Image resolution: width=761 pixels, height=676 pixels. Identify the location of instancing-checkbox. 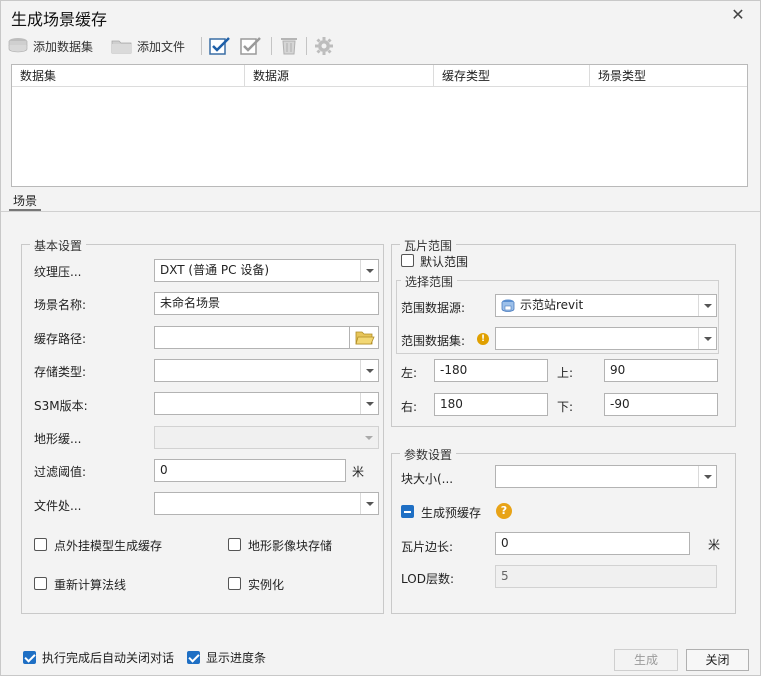
(234, 583).